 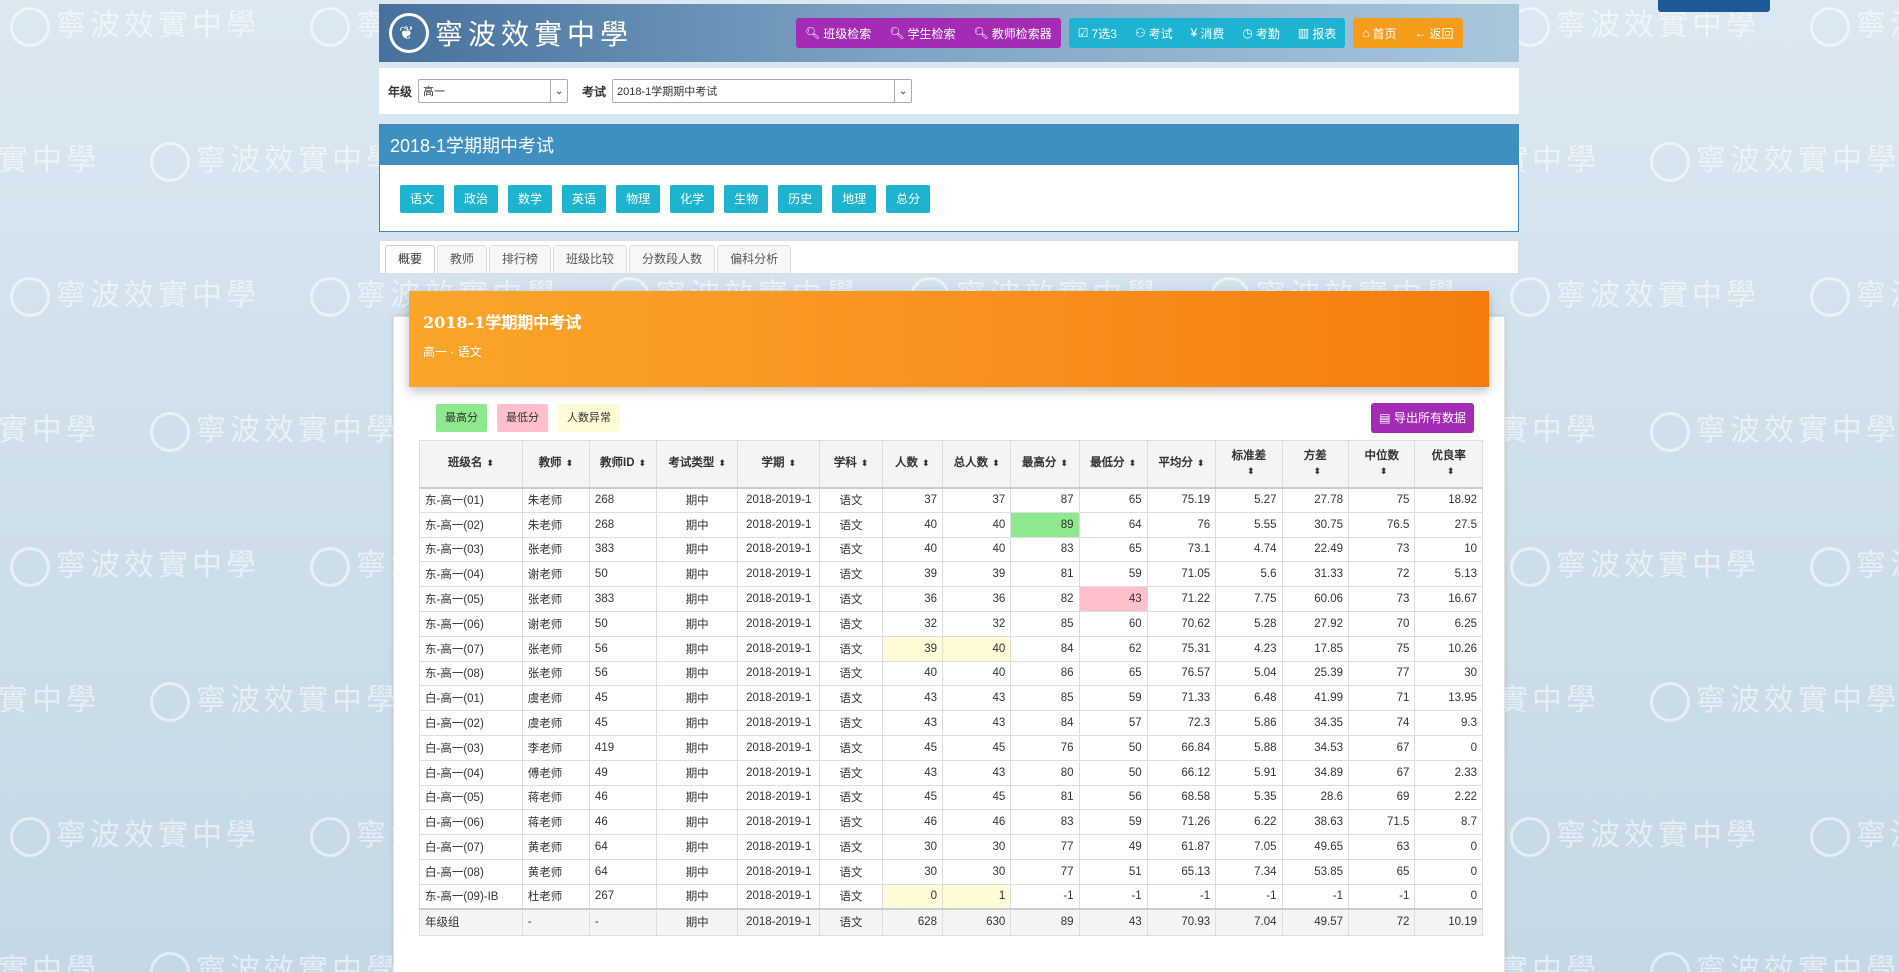 I want to click on column-header: 学期 ⬍, so click(x=779, y=464).